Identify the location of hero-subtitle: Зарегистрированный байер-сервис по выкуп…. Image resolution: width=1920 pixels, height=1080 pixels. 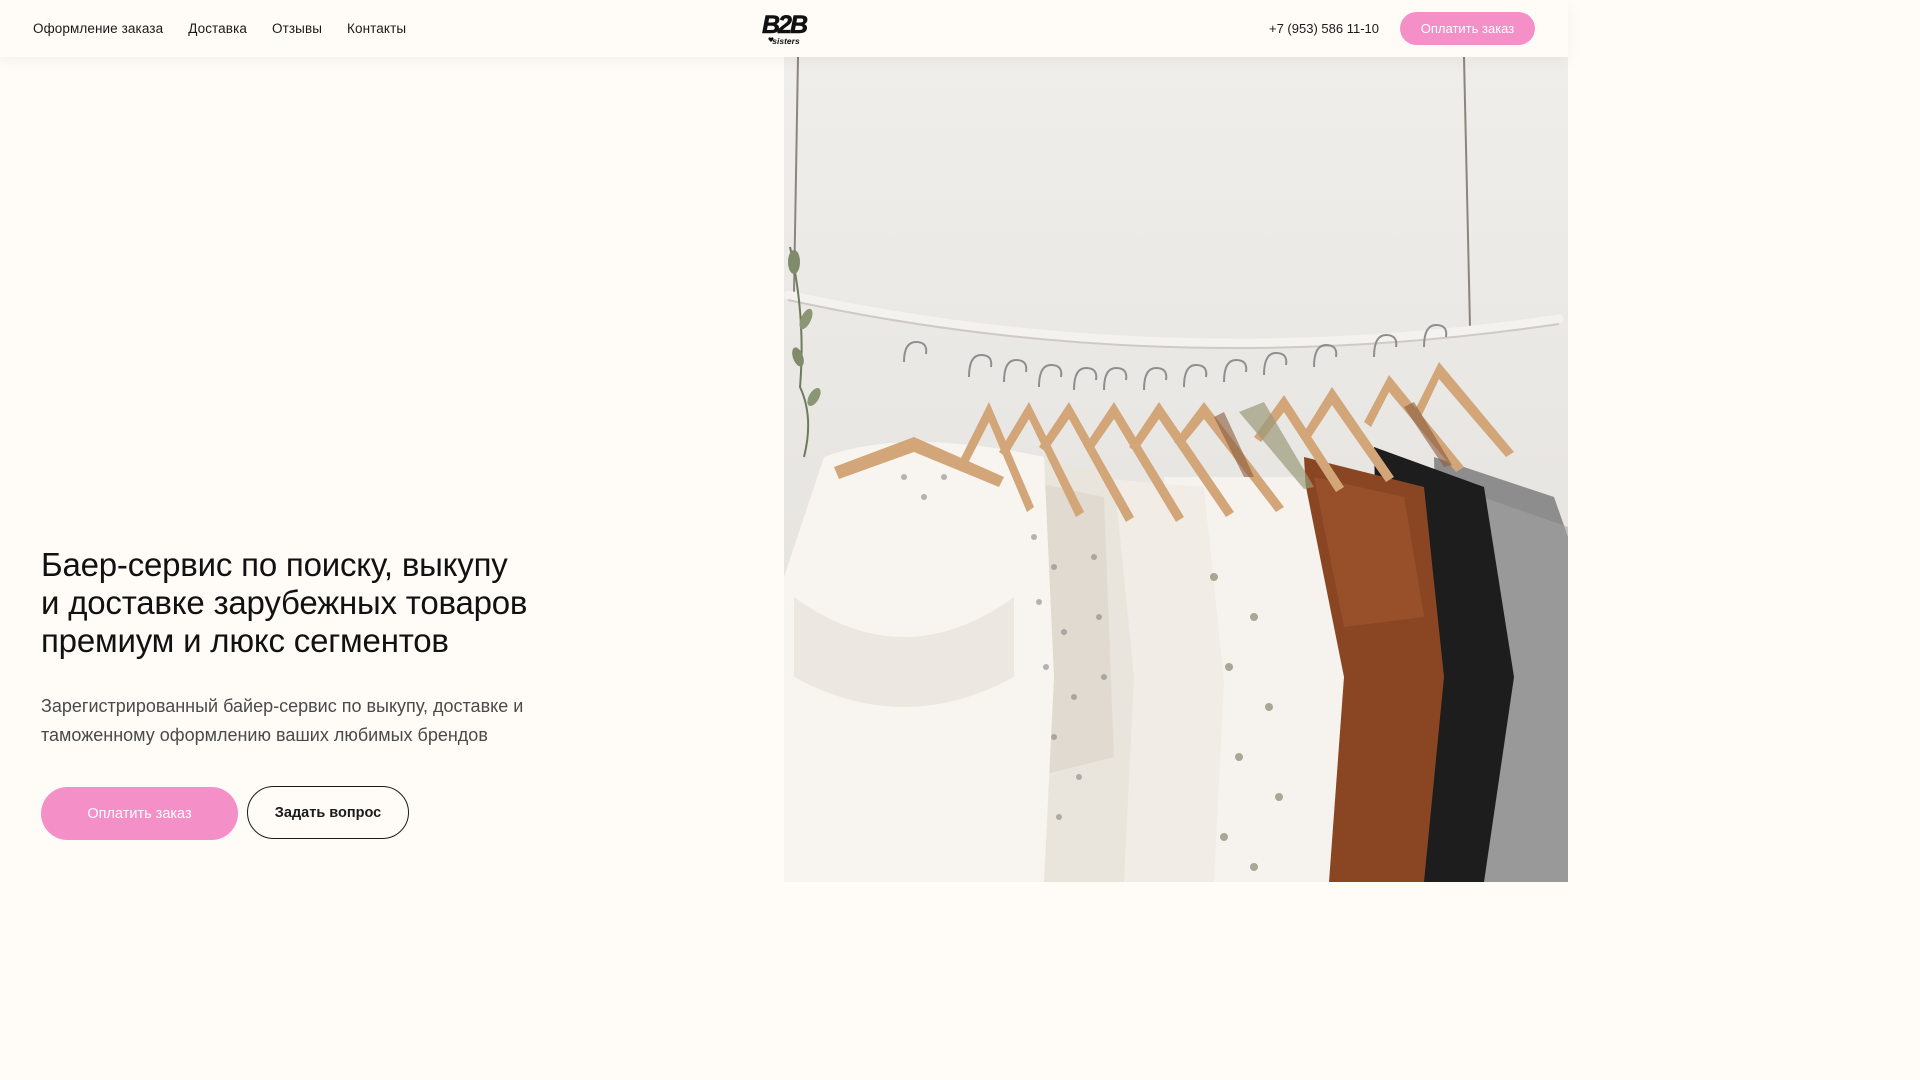
(301, 721).